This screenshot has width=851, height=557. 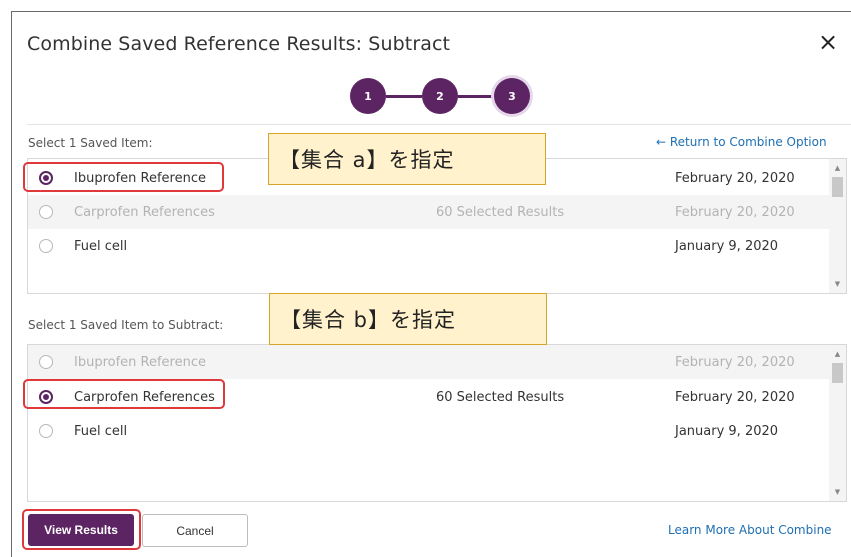 What do you see at coordinates (90, 143) in the screenshot?
I see `section-a-label: Select 1 Saved Item:` at bounding box center [90, 143].